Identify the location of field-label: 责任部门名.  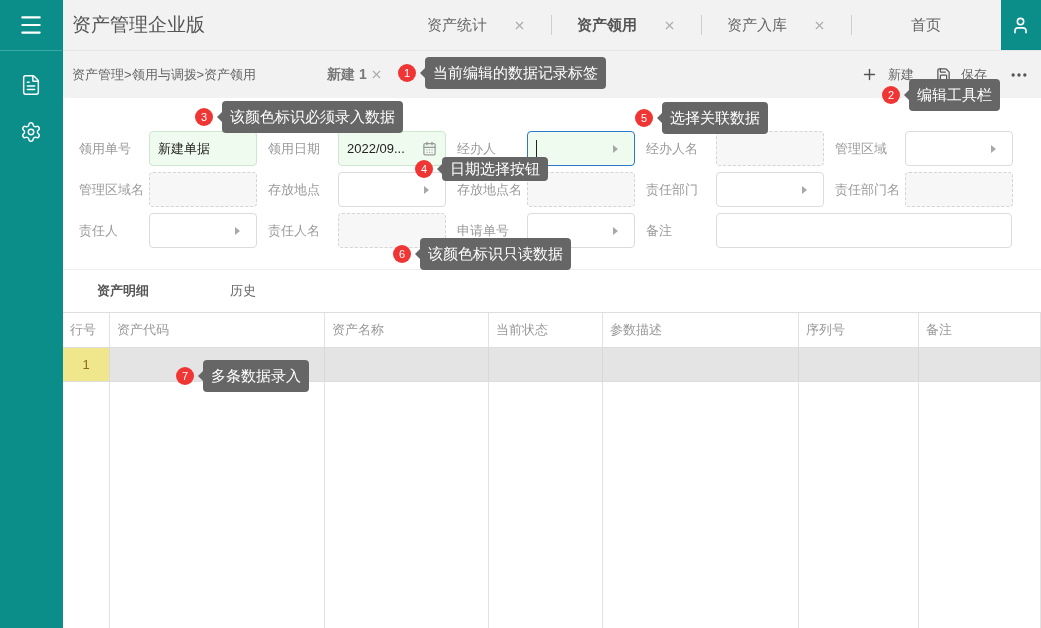
(868, 189).